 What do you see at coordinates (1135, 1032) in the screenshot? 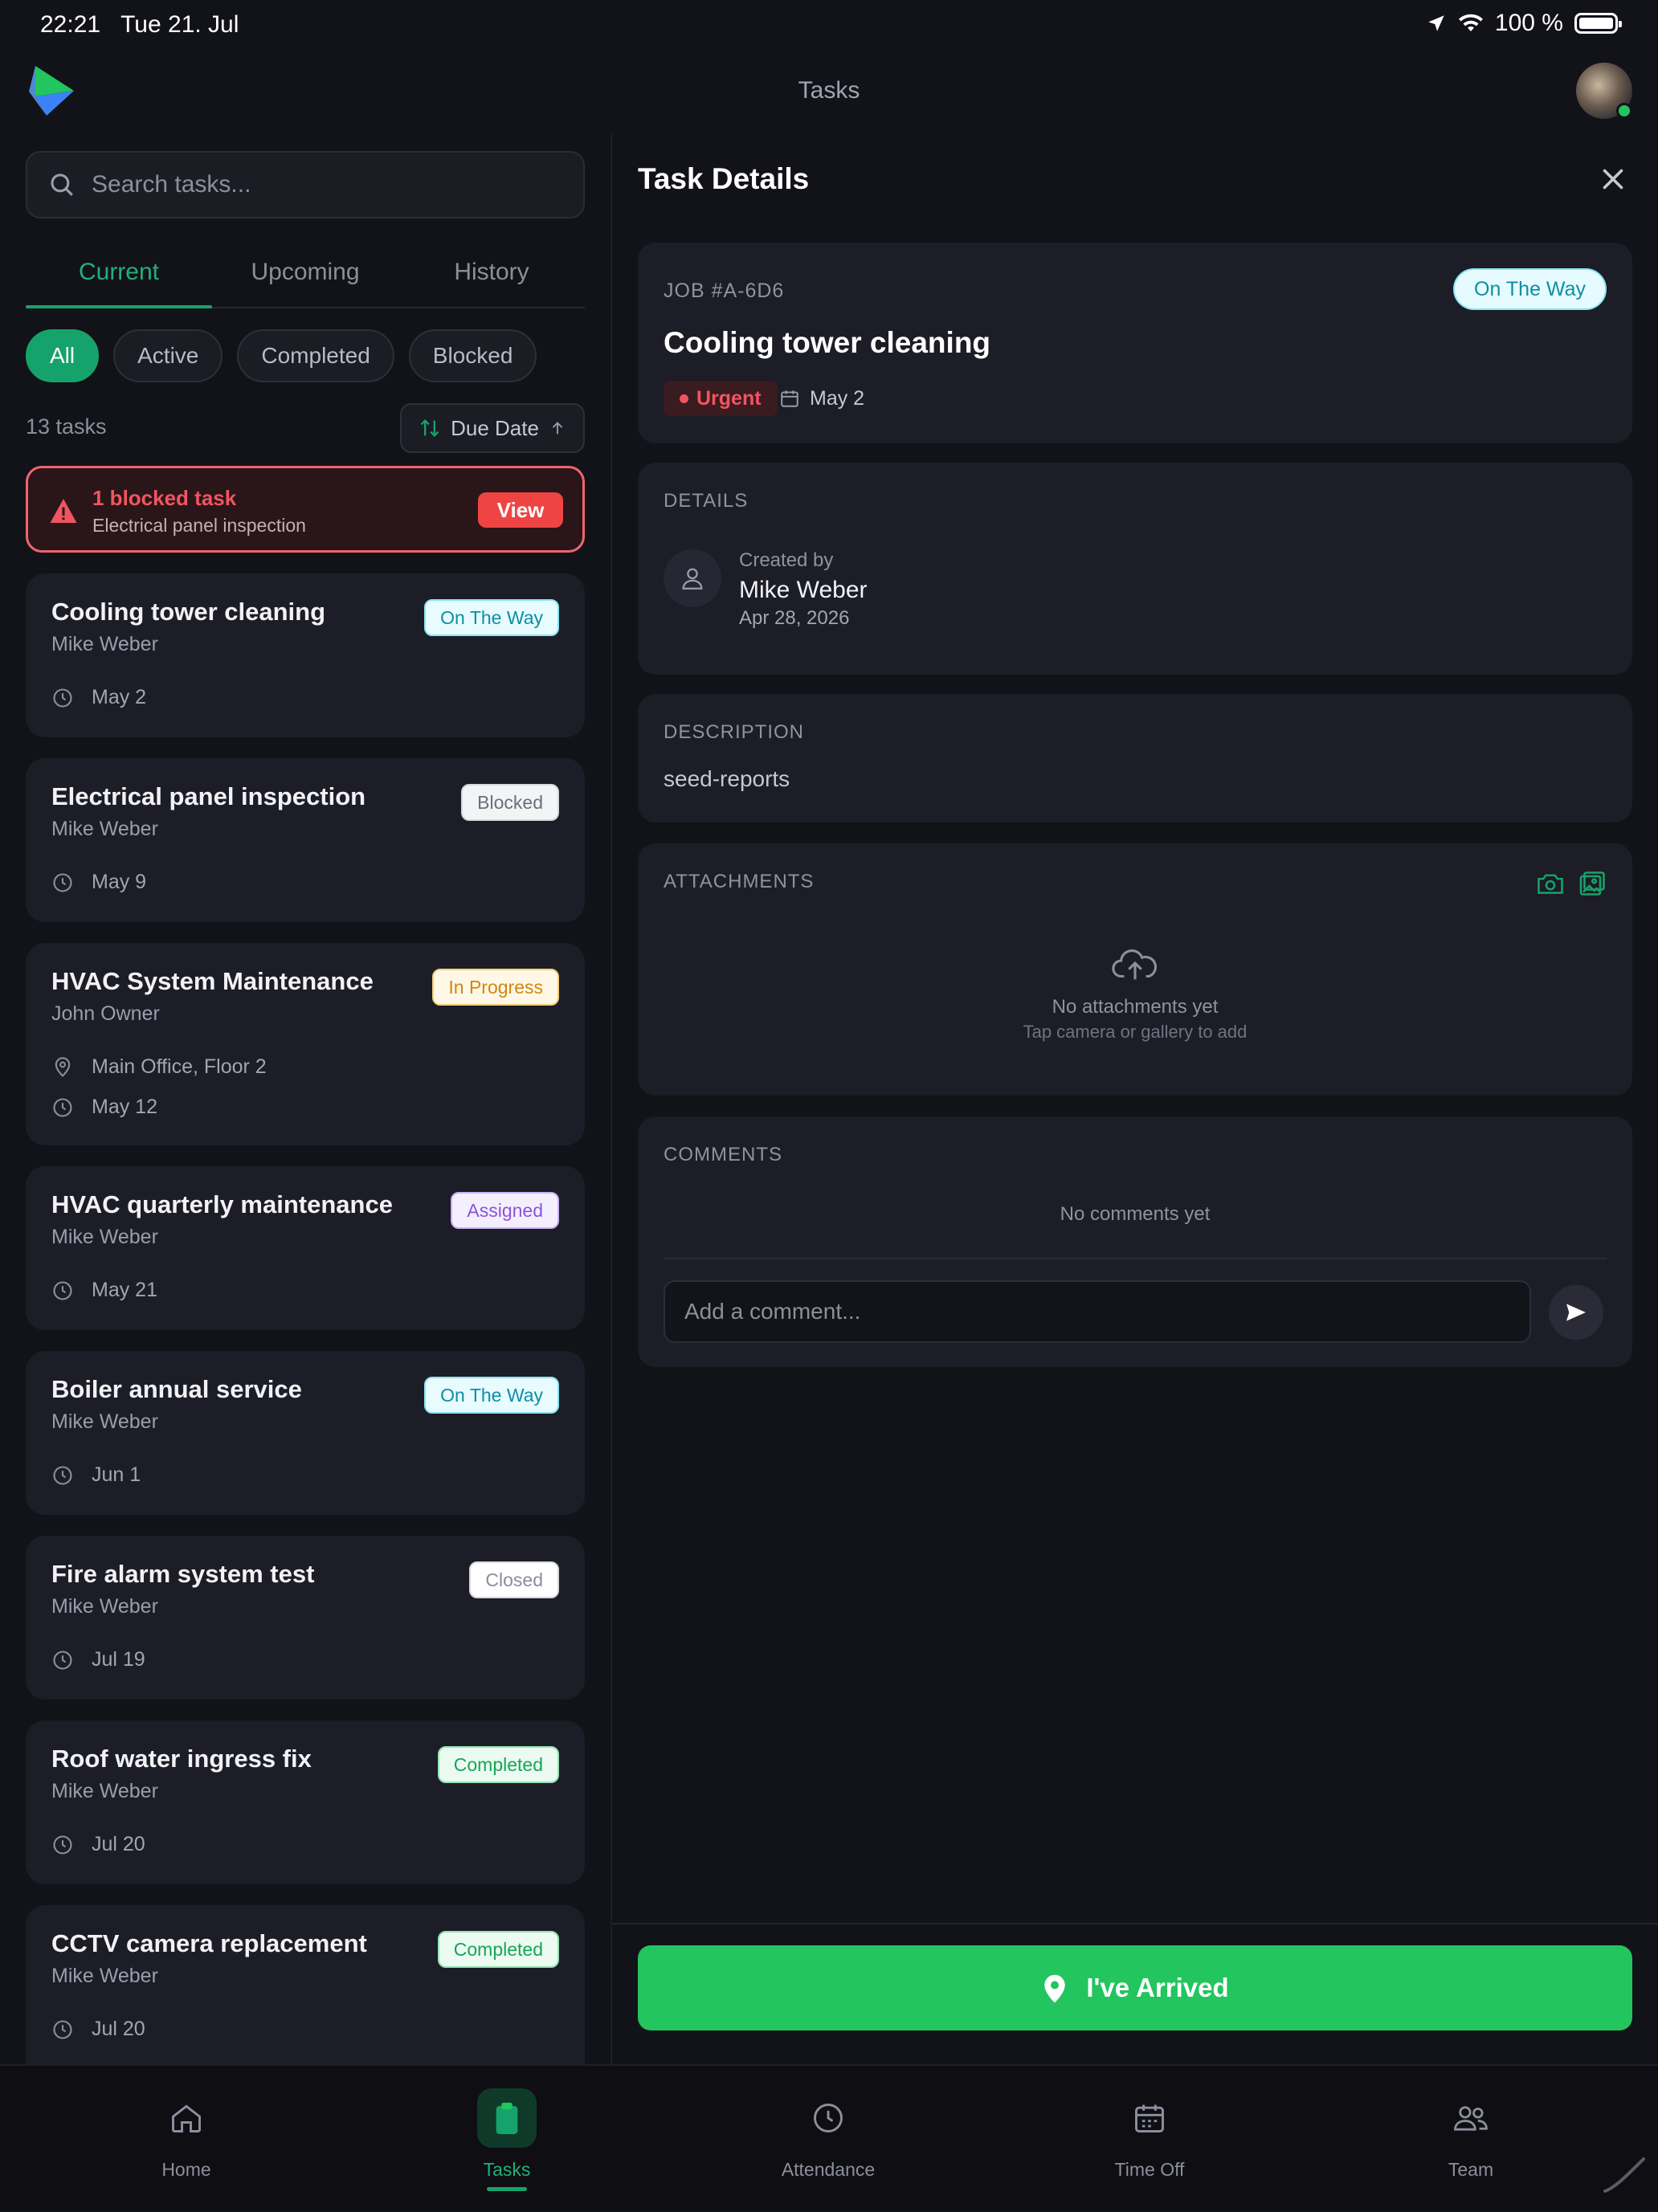
I see `attachments-hint: Tap camera or gallery to add` at bounding box center [1135, 1032].